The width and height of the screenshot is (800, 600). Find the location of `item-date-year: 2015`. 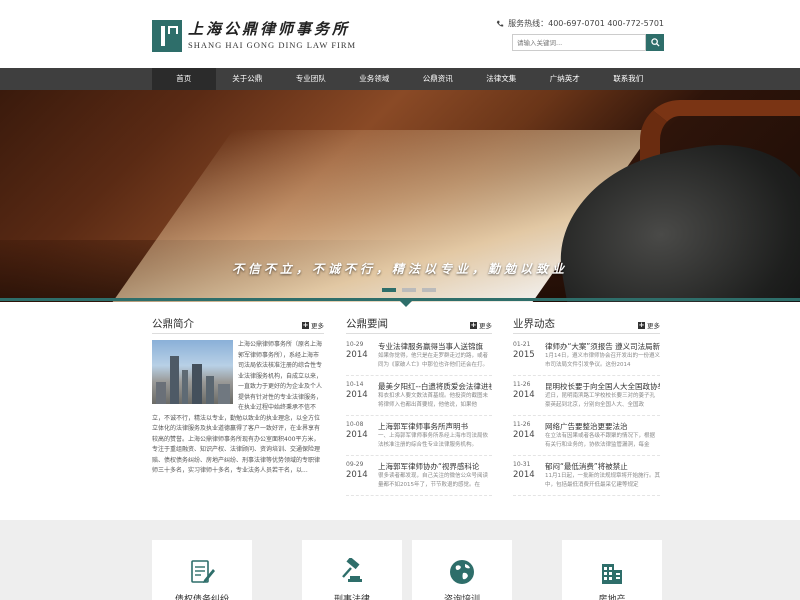

item-date-year: 2015 is located at coordinates (524, 355).